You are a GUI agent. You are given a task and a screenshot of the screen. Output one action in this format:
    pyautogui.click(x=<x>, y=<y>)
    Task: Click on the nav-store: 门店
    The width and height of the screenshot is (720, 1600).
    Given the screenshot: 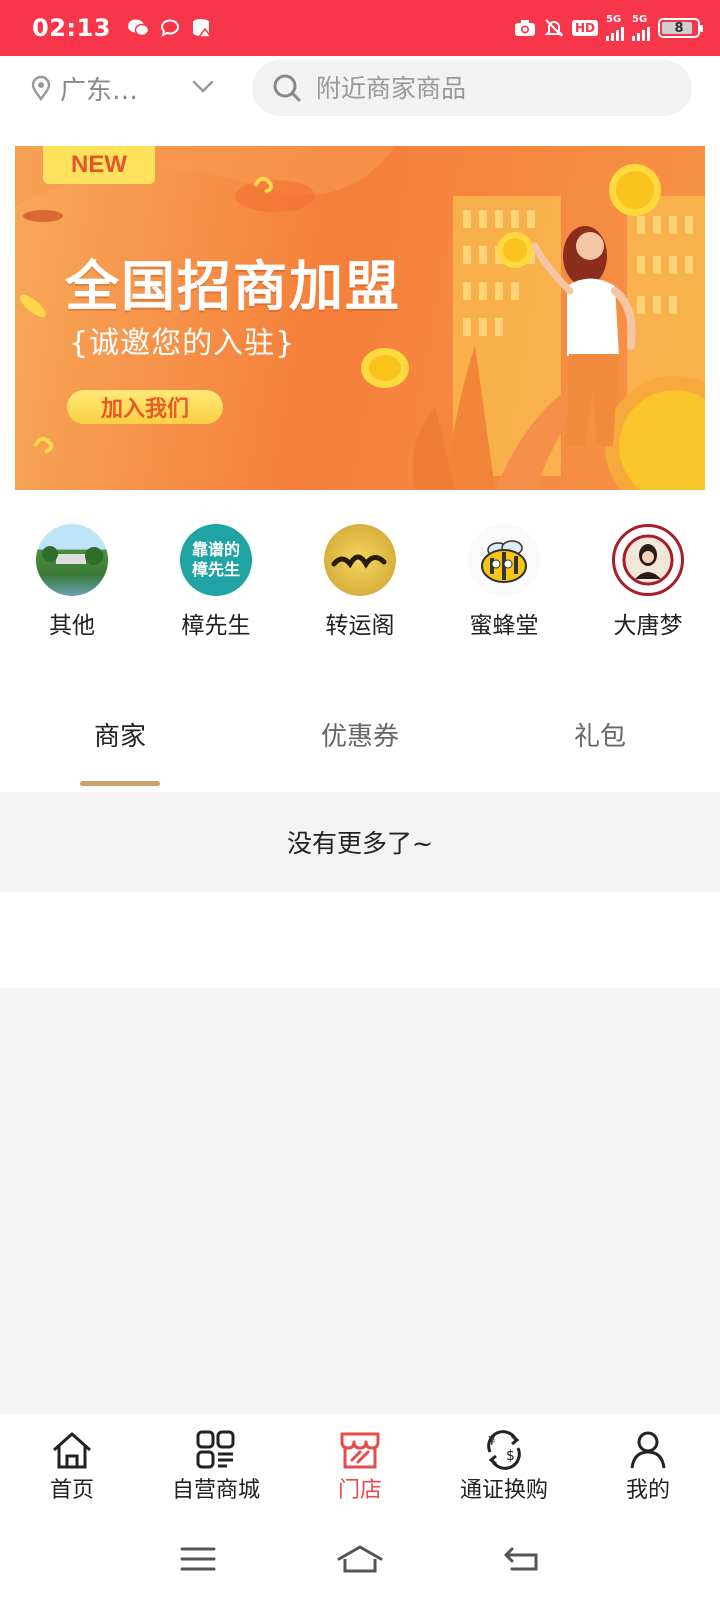 What is the action you would take?
    pyautogui.click(x=360, y=1466)
    